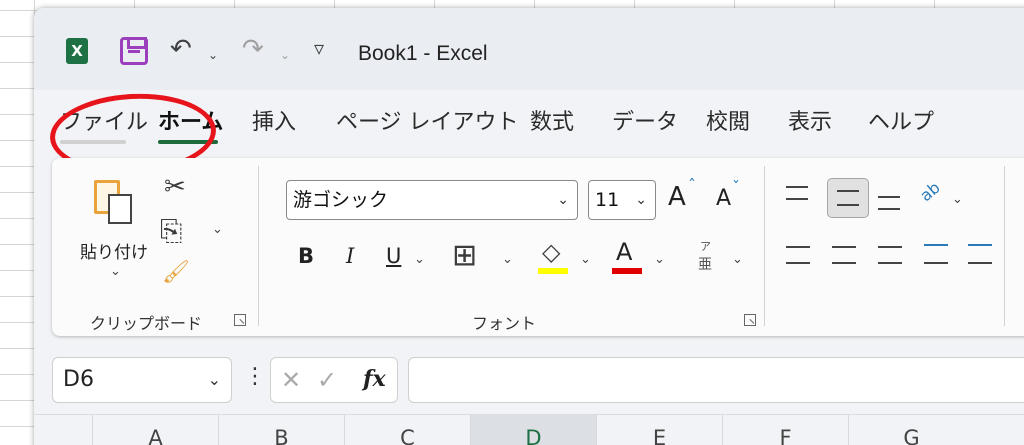 The height and width of the screenshot is (445, 1024). I want to click on font-name-select: 游ゴシック ⌄, so click(432, 200).